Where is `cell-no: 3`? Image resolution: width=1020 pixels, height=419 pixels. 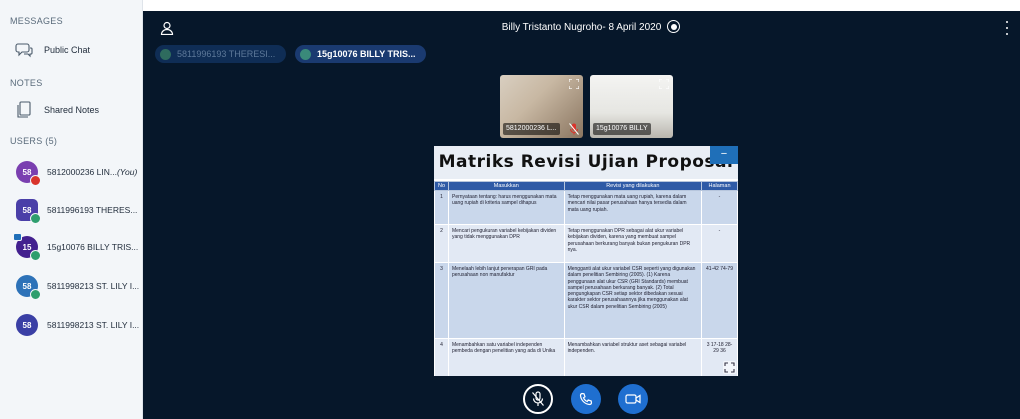 cell-no: 3 is located at coordinates (441, 300).